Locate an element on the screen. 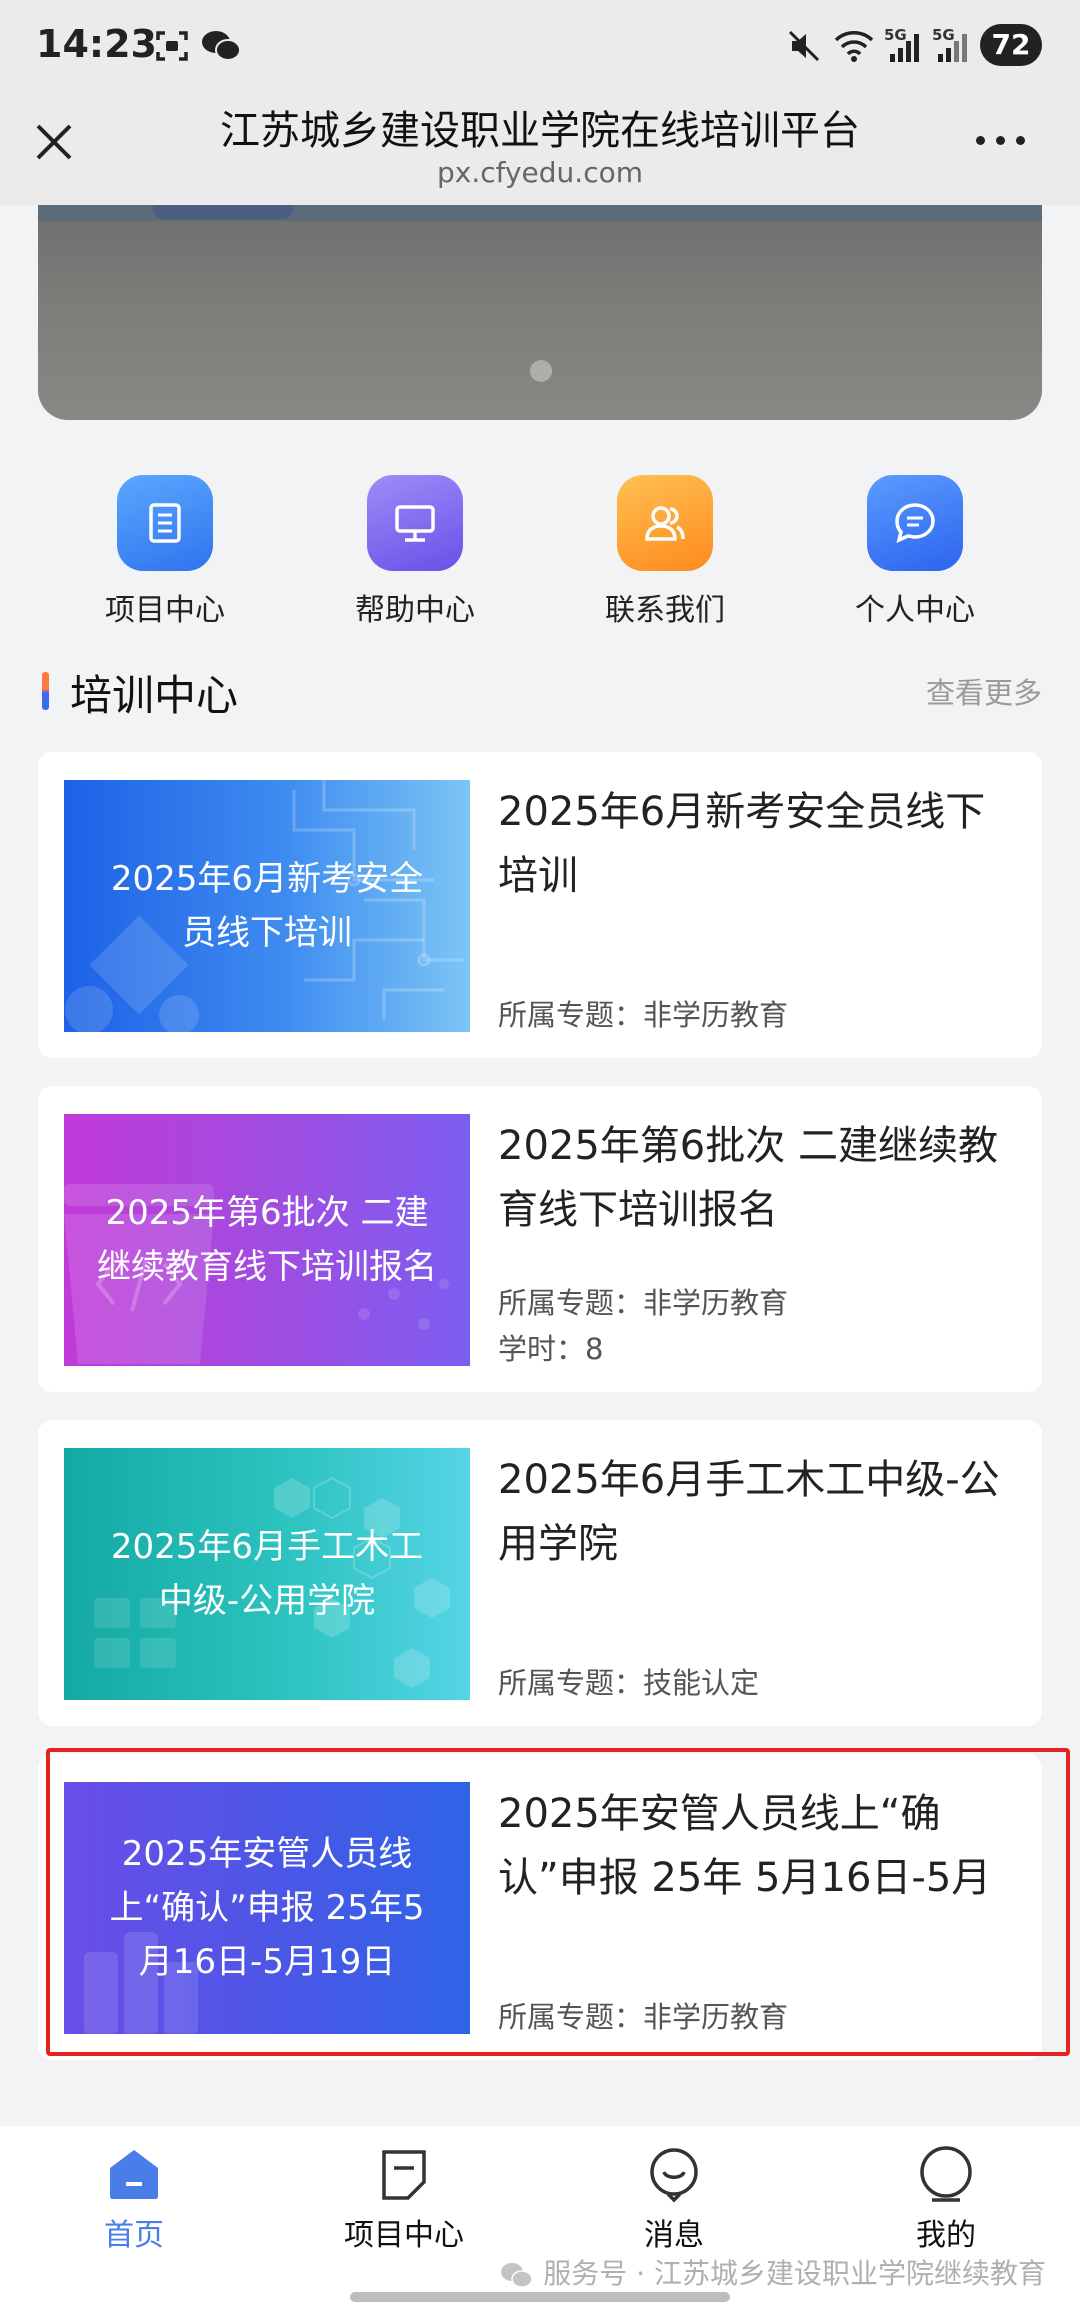  tab-home: 首页 is located at coordinates (134, 2199).